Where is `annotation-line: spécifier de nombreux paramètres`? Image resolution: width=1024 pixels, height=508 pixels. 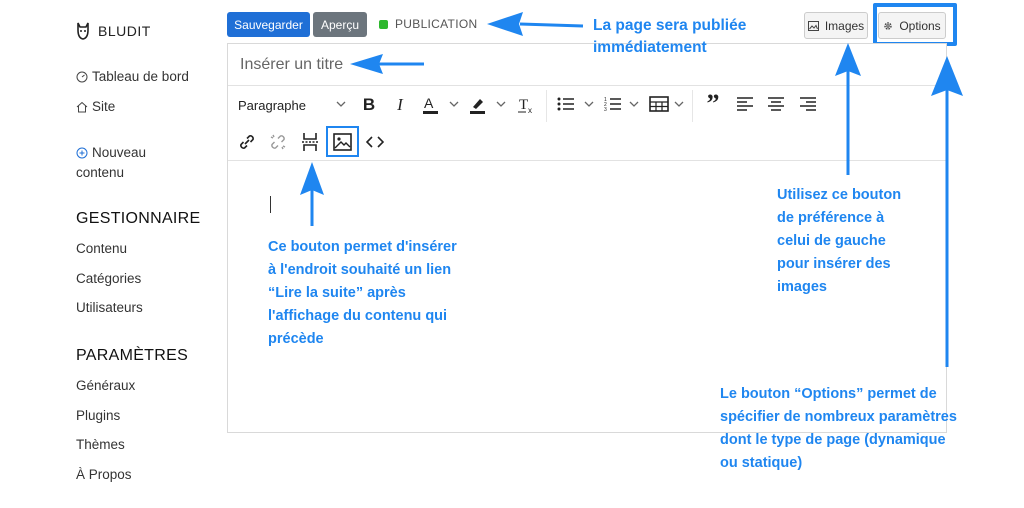 annotation-line: spécifier de nombreux paramètres is located at coordinates (838, 417).